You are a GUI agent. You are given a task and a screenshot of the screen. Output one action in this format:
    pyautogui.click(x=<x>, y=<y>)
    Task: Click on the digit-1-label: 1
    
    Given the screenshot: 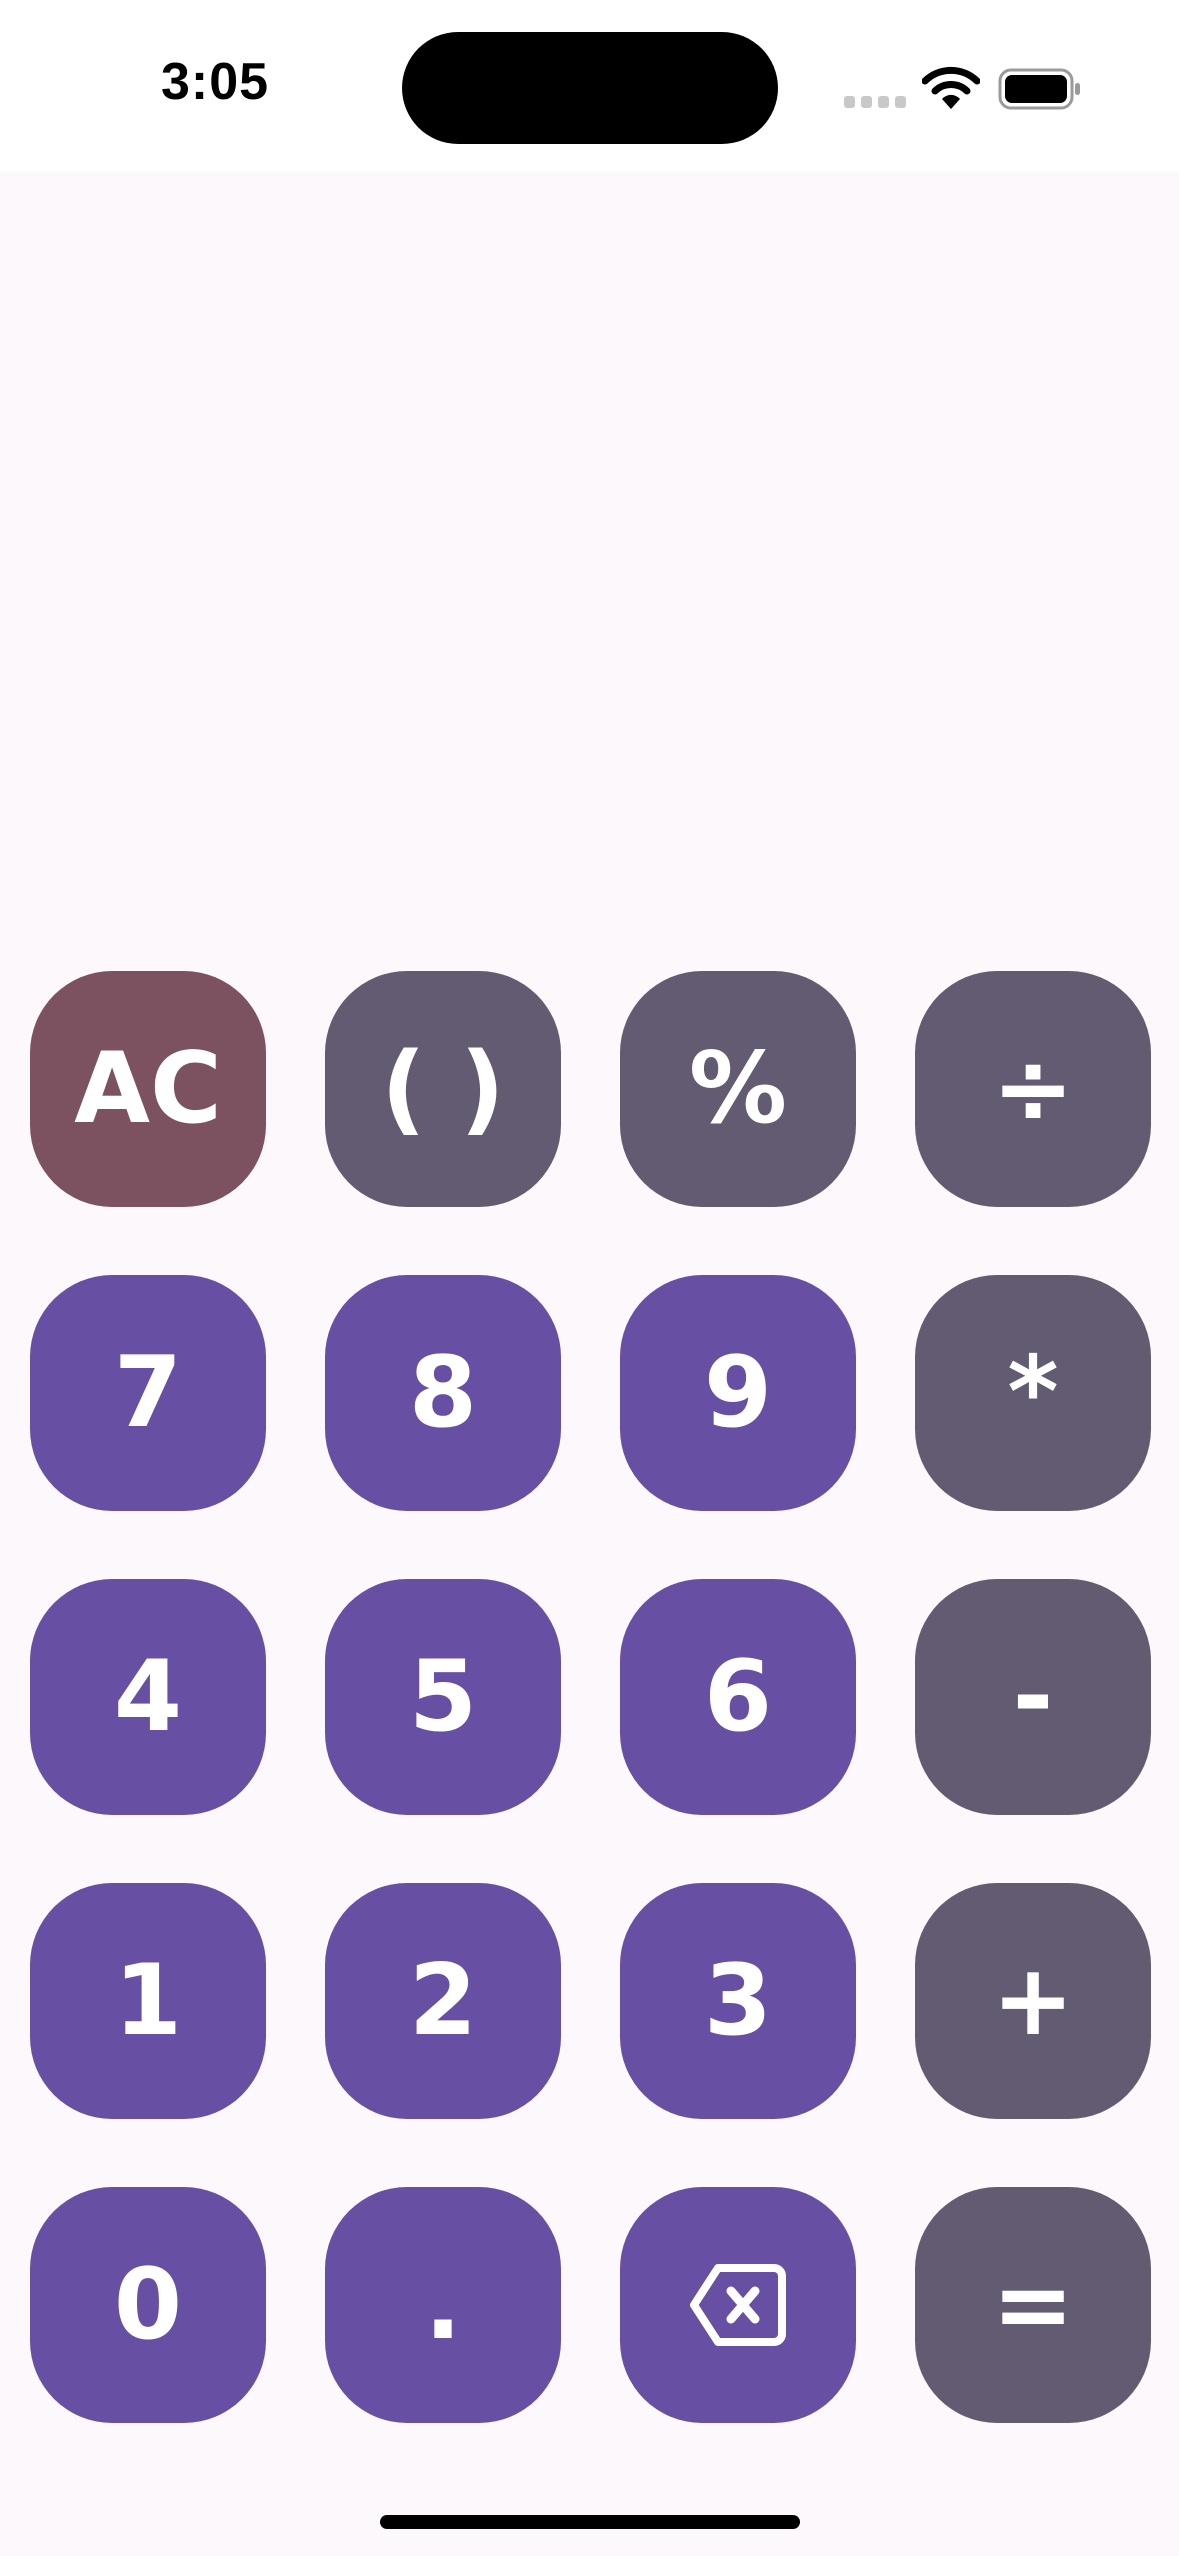 What is the action you would take?
    pyautogui.click(x=148, y=2001)
    